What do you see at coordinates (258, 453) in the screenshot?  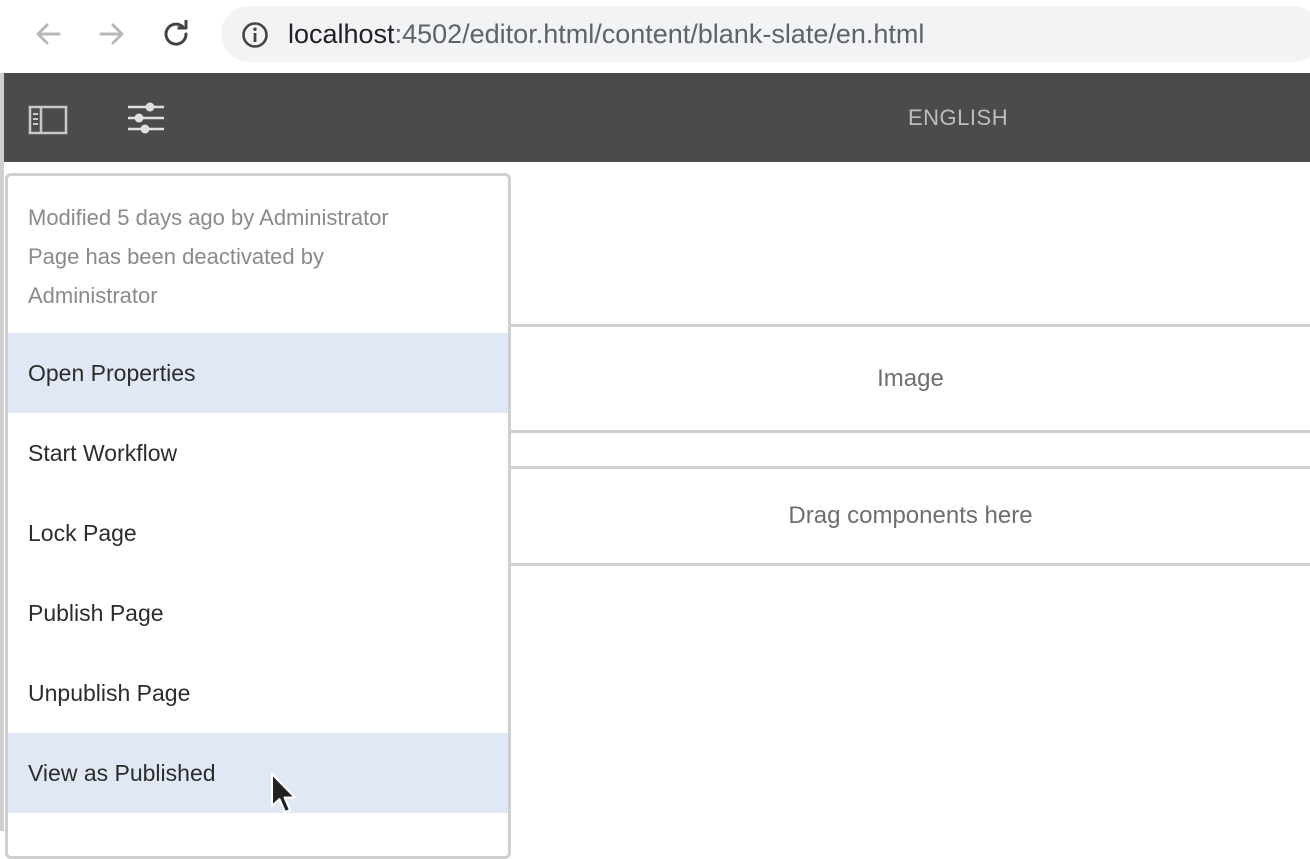 I see `menu-item-start-workflow: Start Workflow` at bounding box center [258, 453].